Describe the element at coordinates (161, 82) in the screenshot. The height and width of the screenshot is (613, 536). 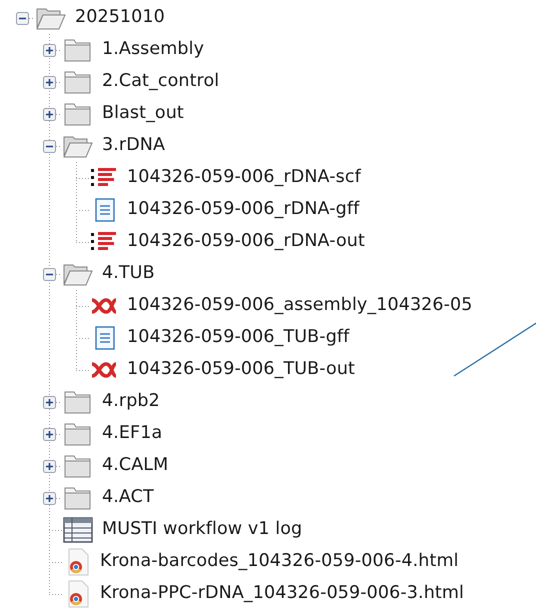
I see `folder-name: 2.Cat_control` at that location.